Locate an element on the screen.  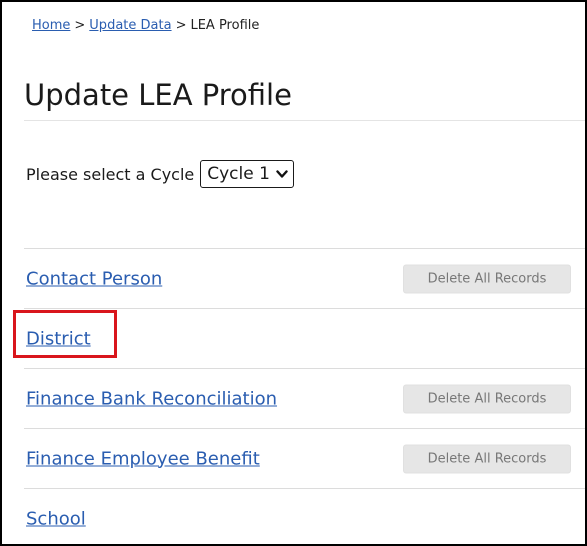
cycle-select: Cycle 1 is located at coordinates (247, 174).